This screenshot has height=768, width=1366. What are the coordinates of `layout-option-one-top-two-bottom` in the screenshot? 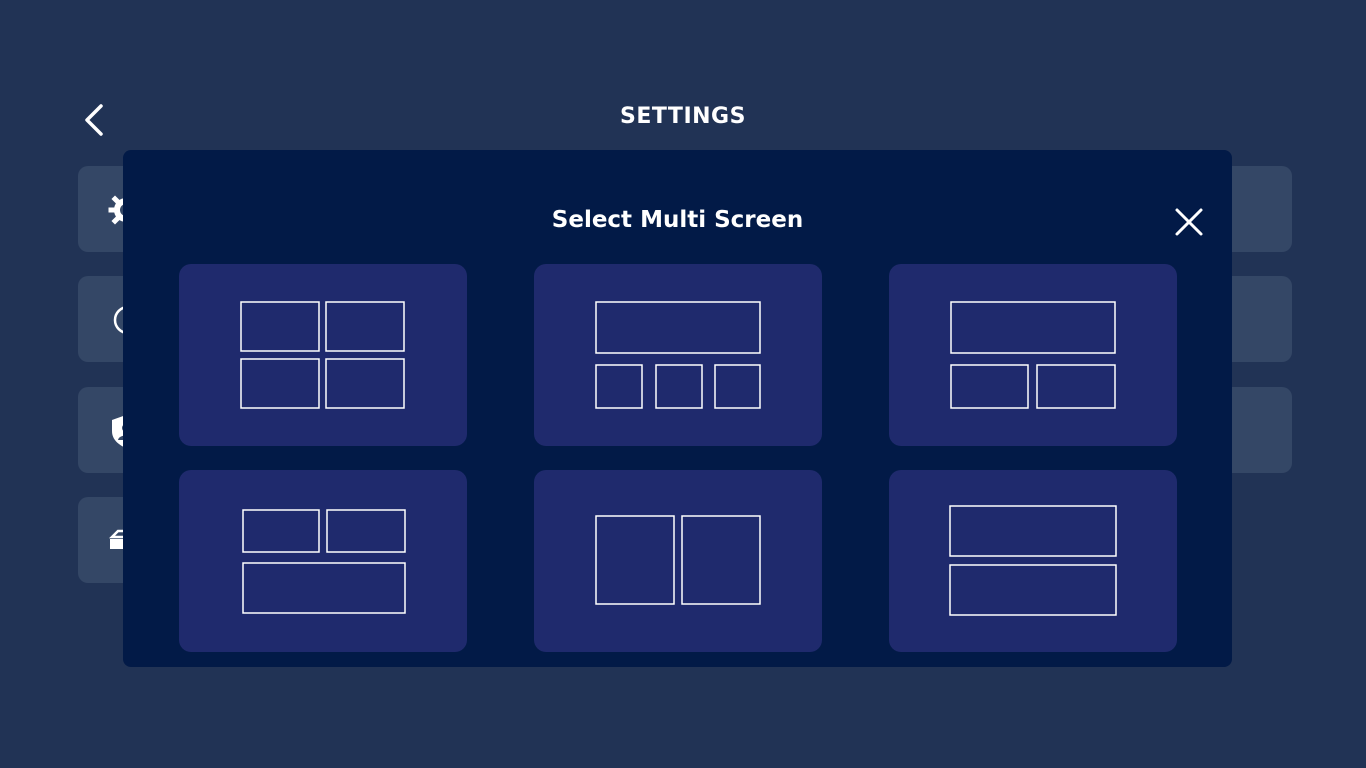 It's located at (1033, 355).